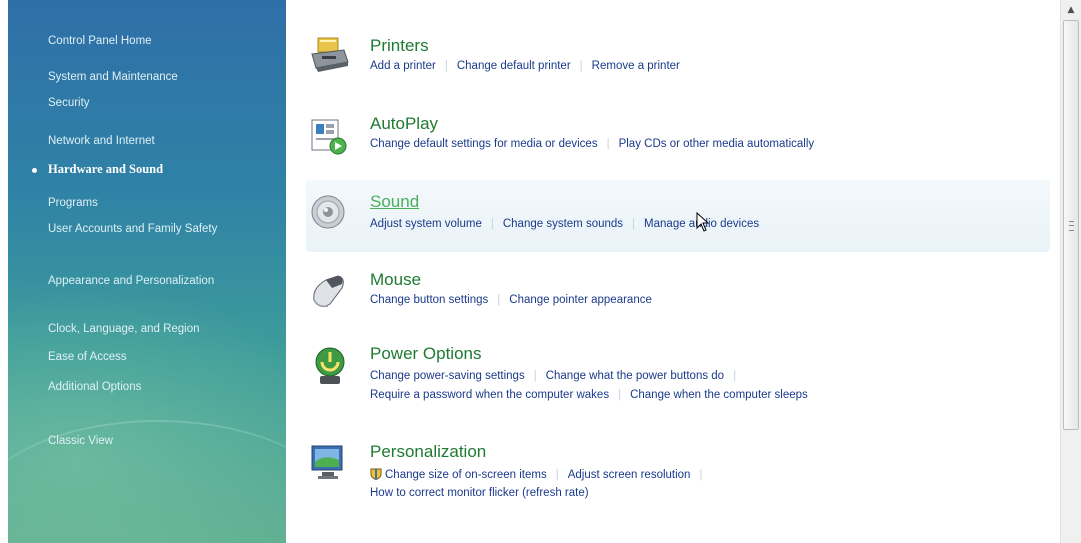 This screenshot has width=1081, height=543. What do you see at coordinates (447, 376) in the screenshot?
I see `task-change-power-saving-settings: Change power-saving settings` at bounding box center [447, 376].